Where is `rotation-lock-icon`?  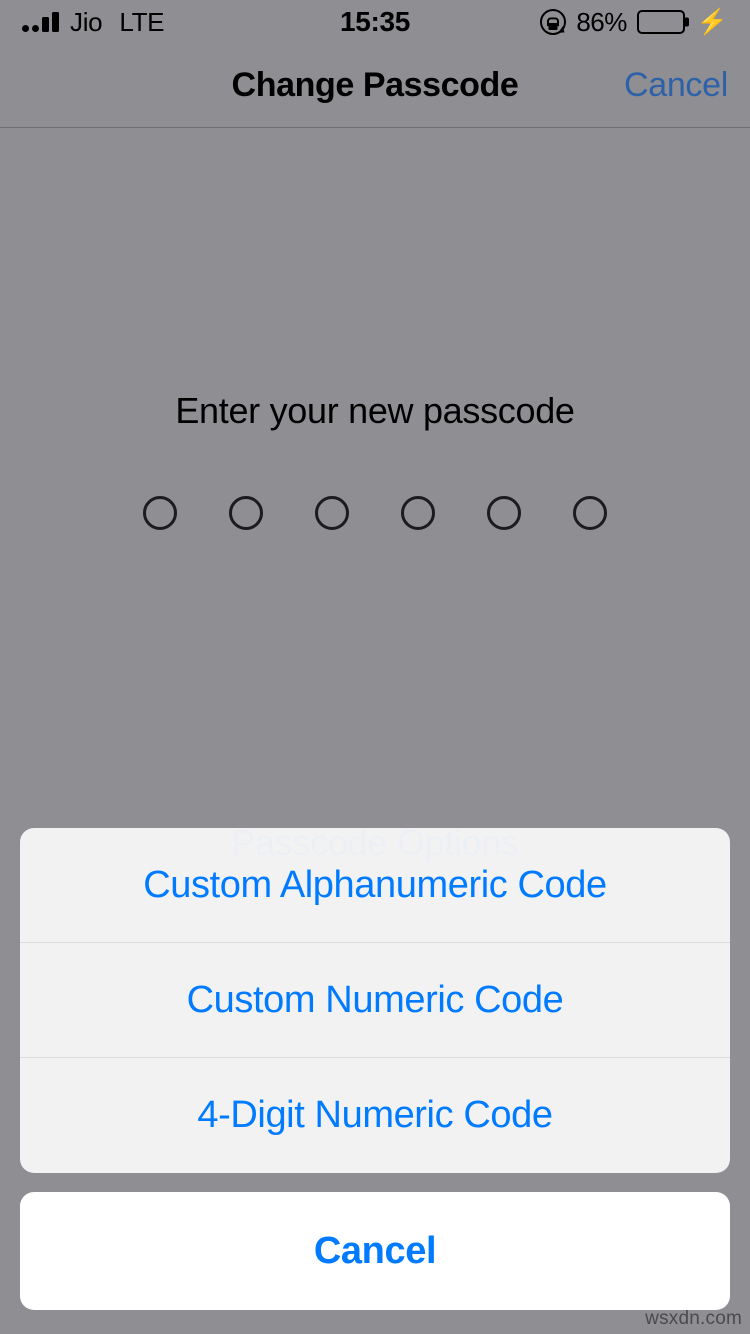
rotation-lock-icon is located at coordinates (554, 22).